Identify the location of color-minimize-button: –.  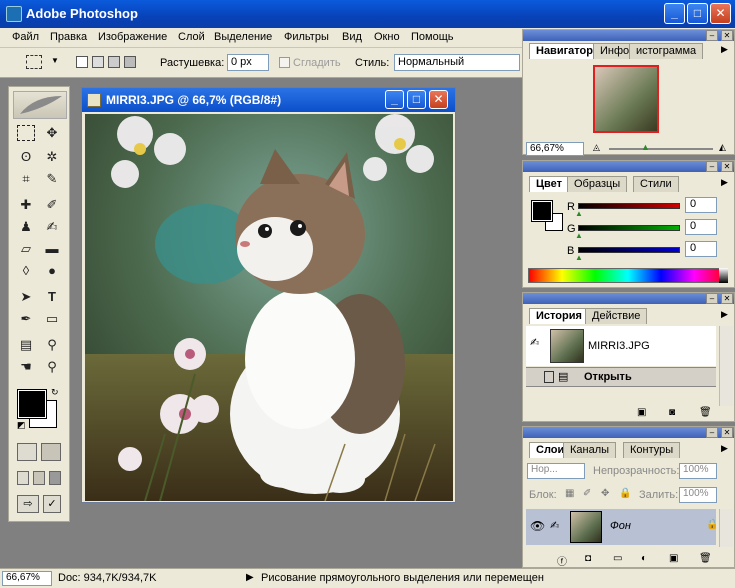
(712, 166).